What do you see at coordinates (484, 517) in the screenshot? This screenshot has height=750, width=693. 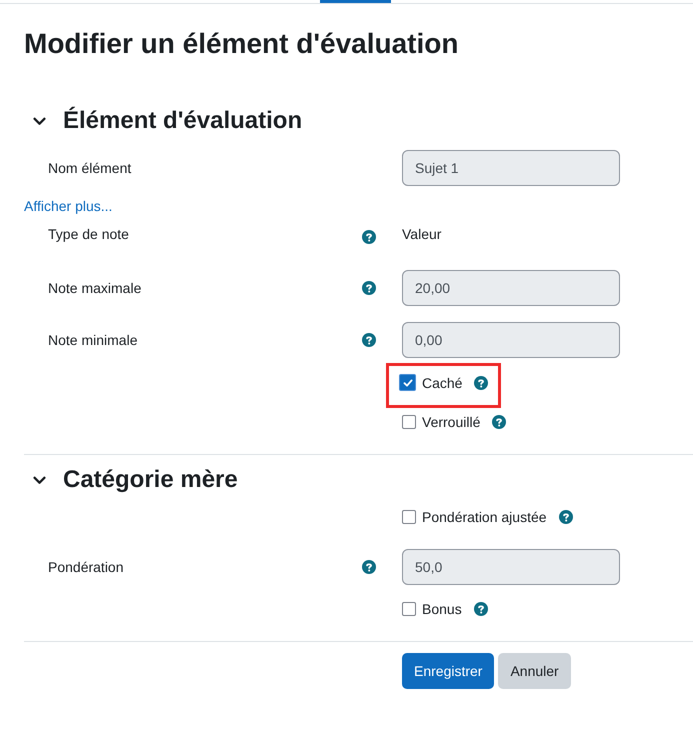 I see `checkbox-label: Pondération ajustée` at bounding box center [484, 517].